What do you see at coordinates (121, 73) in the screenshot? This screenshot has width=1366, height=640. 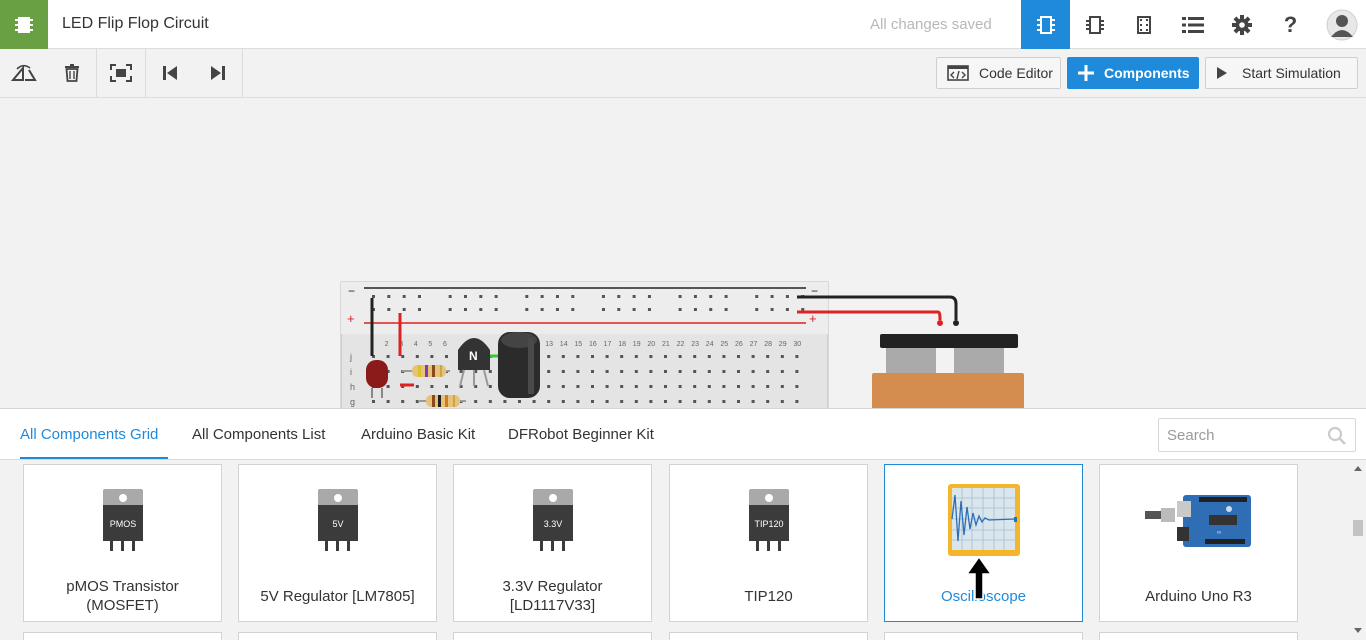 I see `fit-to-view-button` at bounding box center [121, 73].